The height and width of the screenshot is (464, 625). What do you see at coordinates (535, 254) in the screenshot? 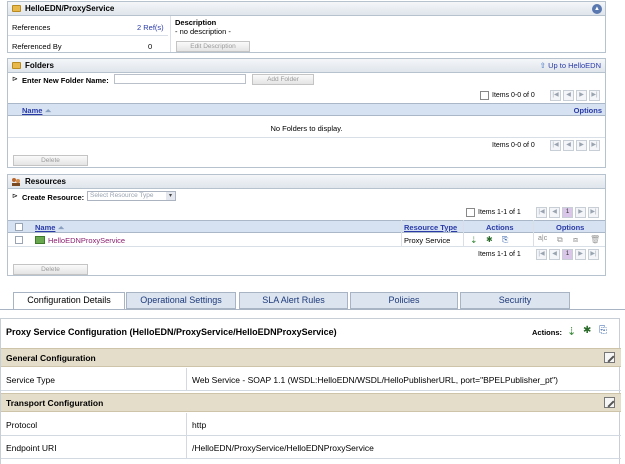
I see `resources-pager-bottom: Items 1-1 of 1 |◀ ◀ 1 ▶ ▶|` at bounding box center [535, 254].